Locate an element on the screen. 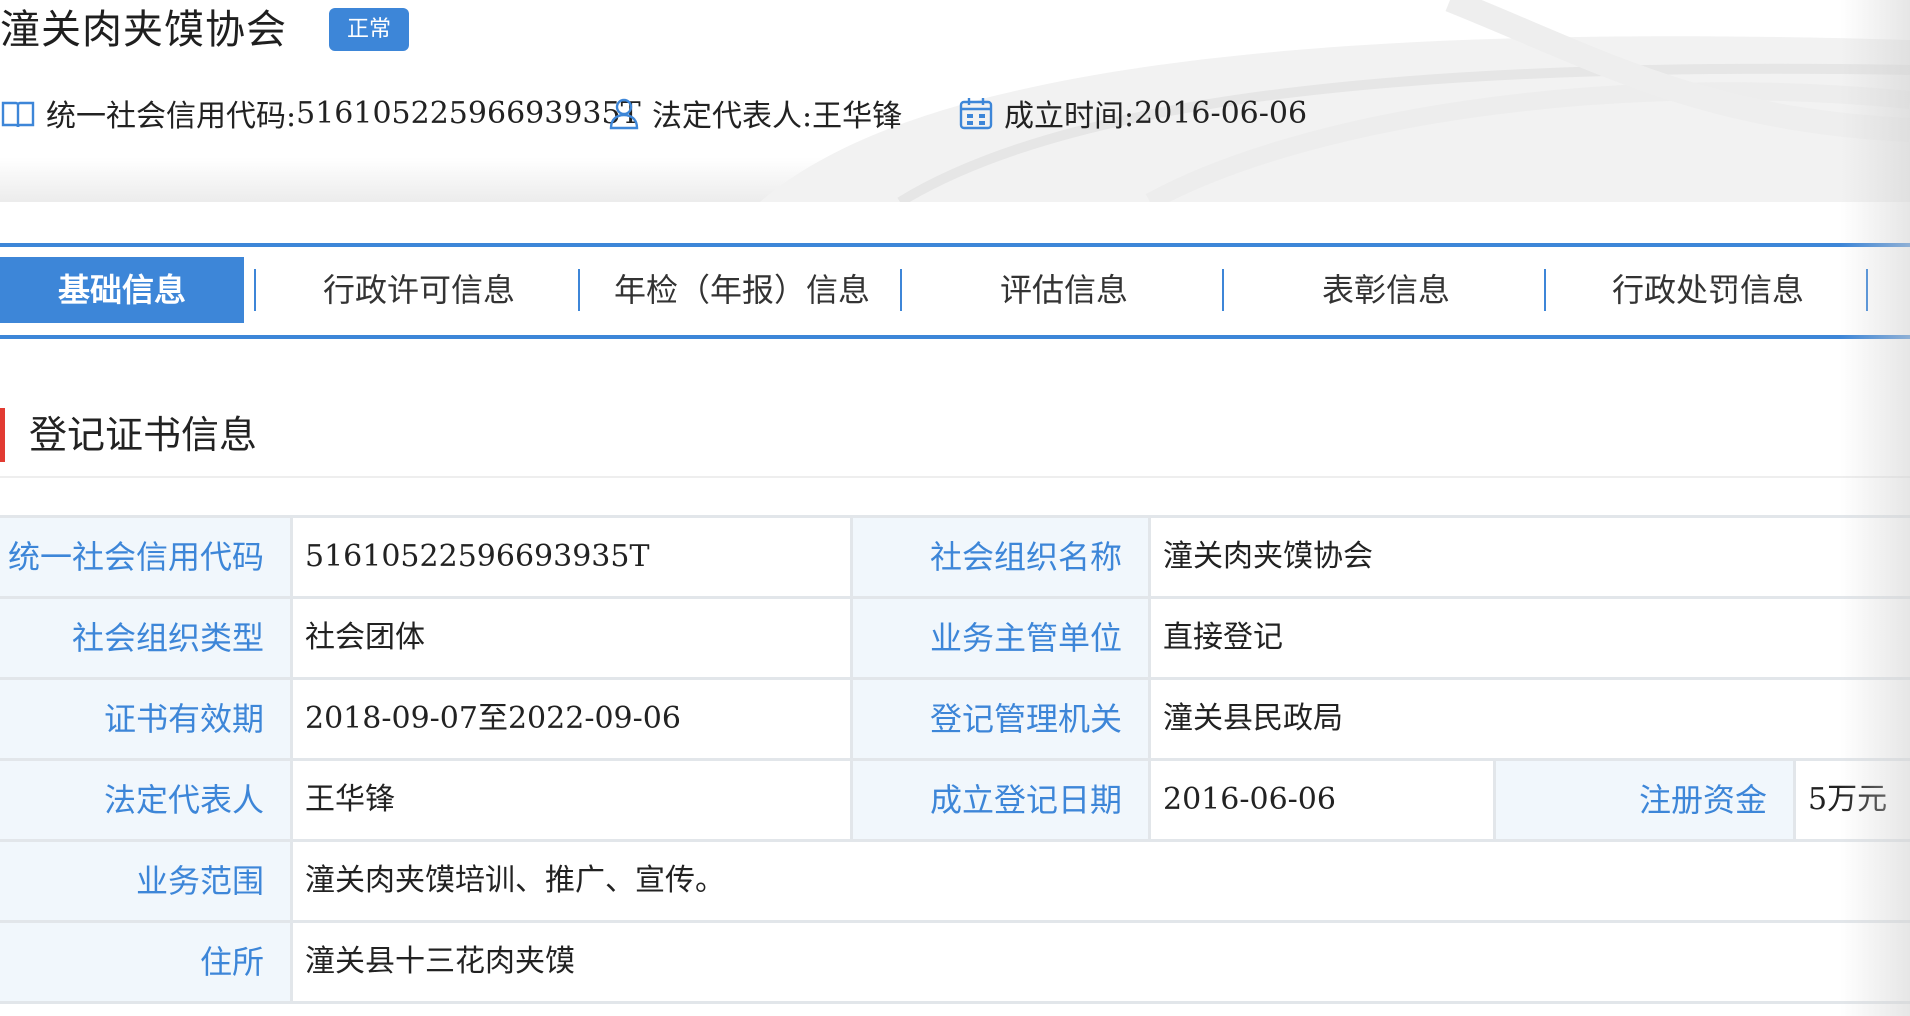 This screenshot has width=1910, height=1016. section-divider is located at coordinates (955, 477).